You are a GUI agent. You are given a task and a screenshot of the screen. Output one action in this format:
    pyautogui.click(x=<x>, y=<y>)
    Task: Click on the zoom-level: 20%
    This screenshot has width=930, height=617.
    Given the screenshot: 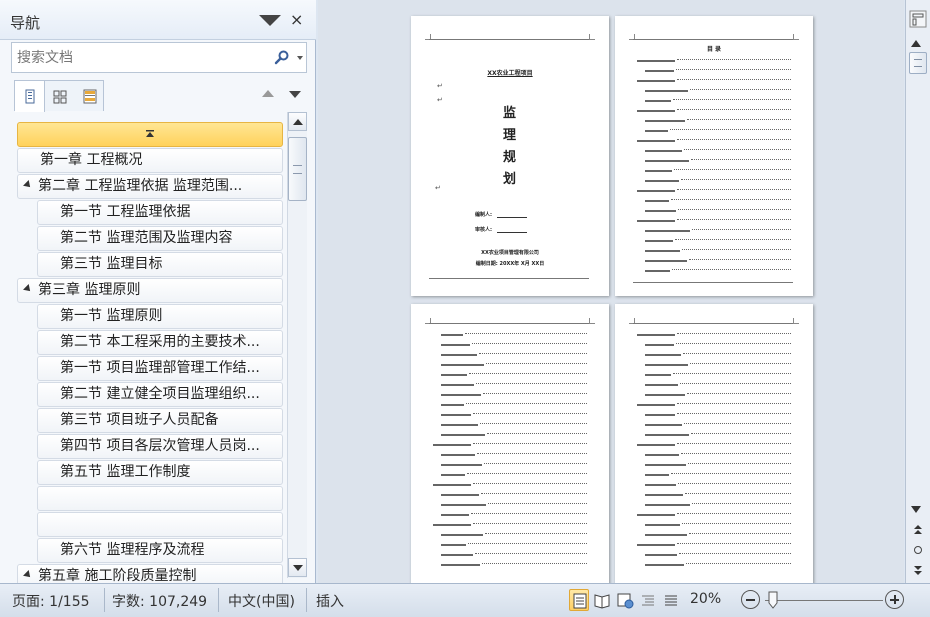 What is the action you would take?
    pyautogui.click(x=705, y=599)
    